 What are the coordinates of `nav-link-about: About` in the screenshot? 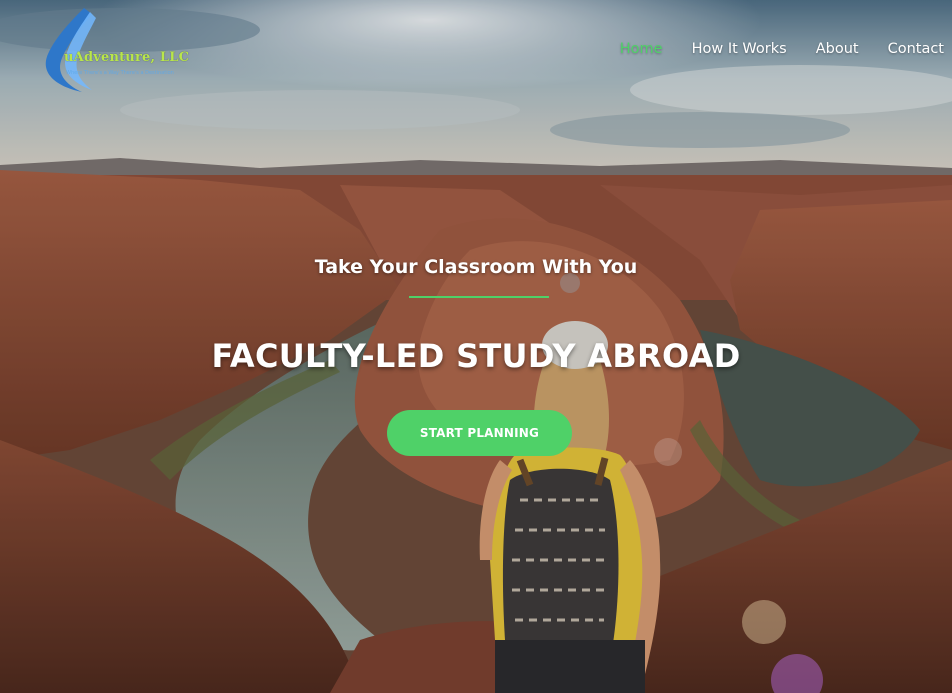 It's located at (823, 49).